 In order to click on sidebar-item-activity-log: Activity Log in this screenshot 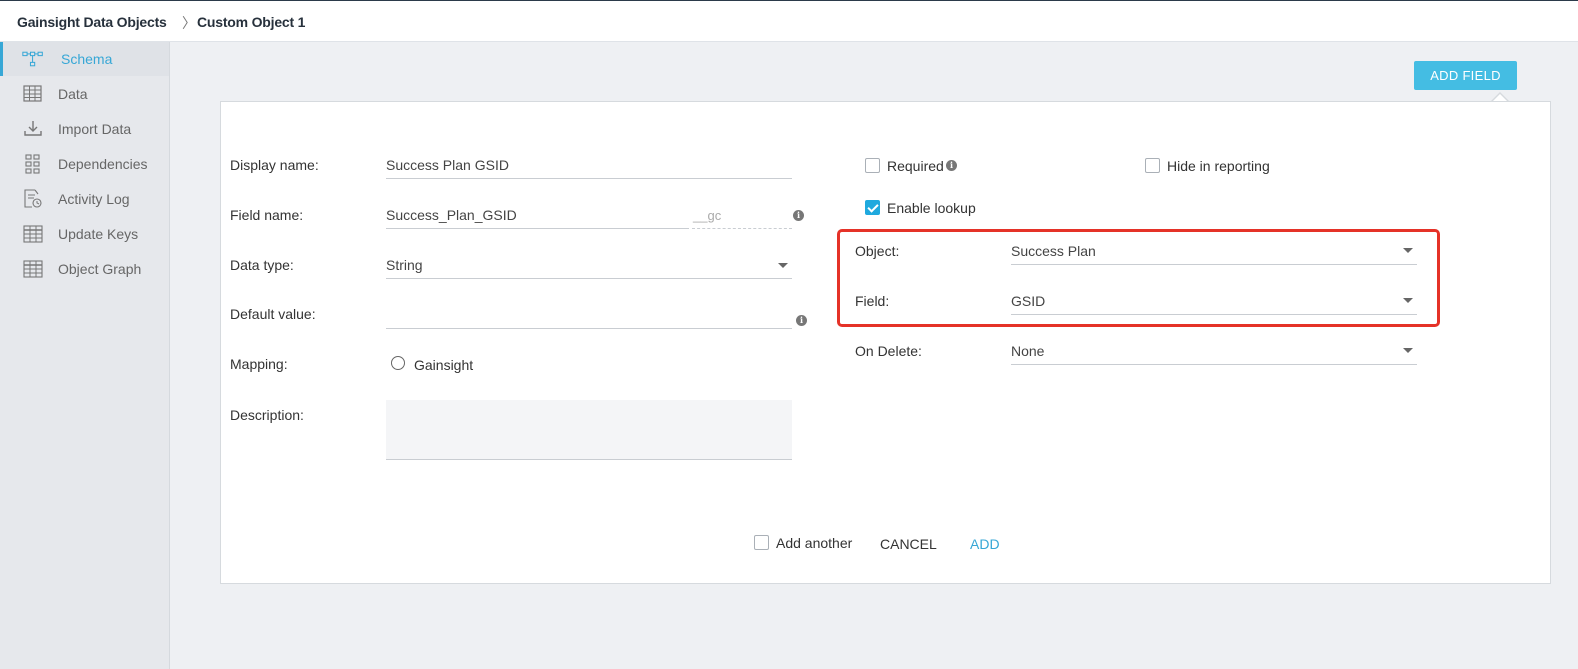, I will do `click(84, 199)`.